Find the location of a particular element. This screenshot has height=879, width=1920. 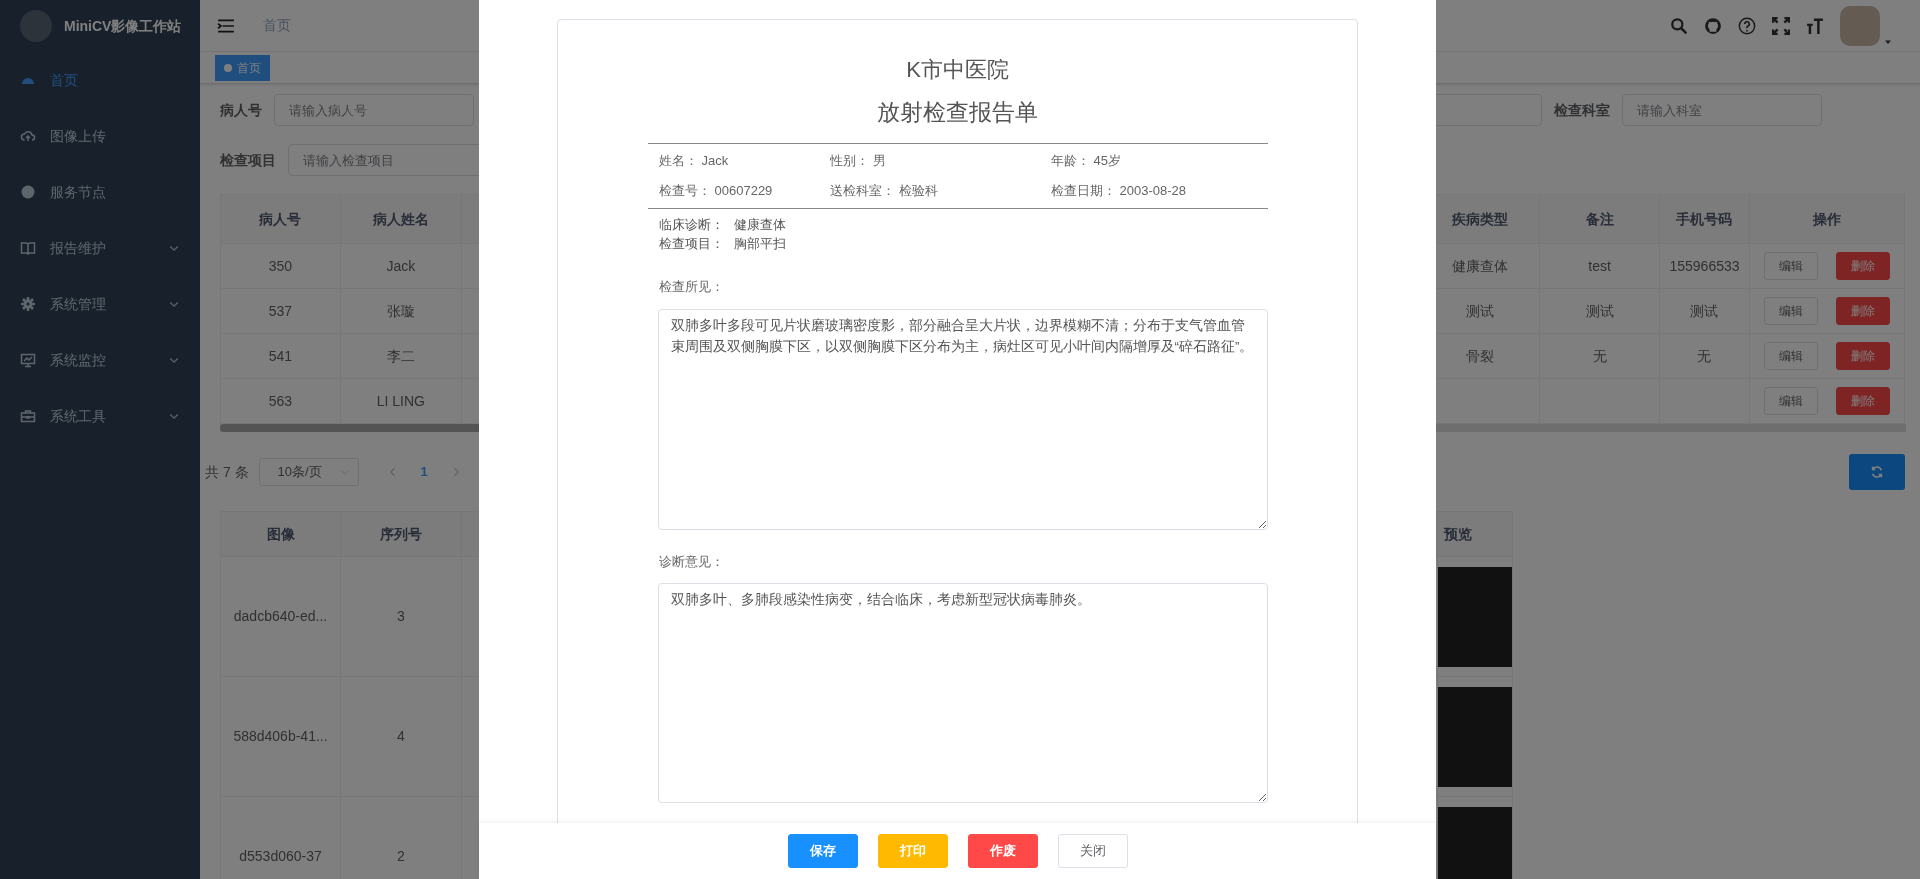

column-header: 病人号 is located at coordinates (280, 219).